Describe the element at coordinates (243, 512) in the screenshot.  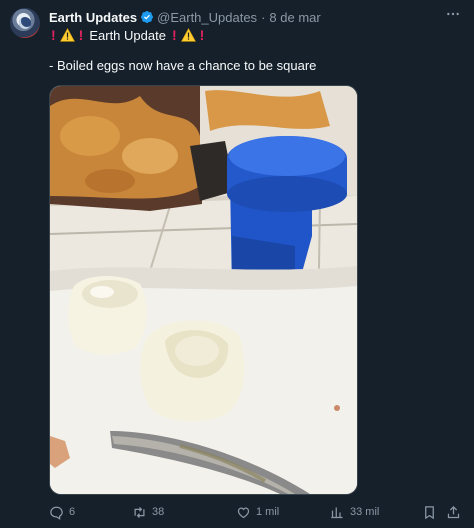
I see `like-icon` at that location.